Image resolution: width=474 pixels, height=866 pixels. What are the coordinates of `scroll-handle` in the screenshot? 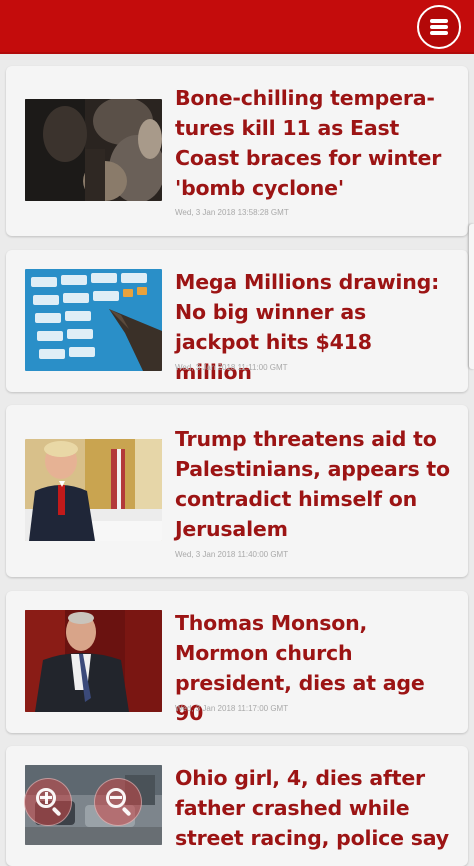 It's located at (471, 296).